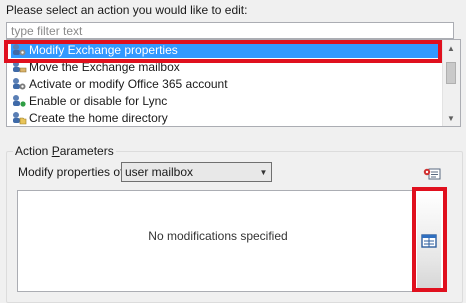 This screenshot has width=466, height=303. I want to click on group-title: Action Parameters, so click(64, 151).